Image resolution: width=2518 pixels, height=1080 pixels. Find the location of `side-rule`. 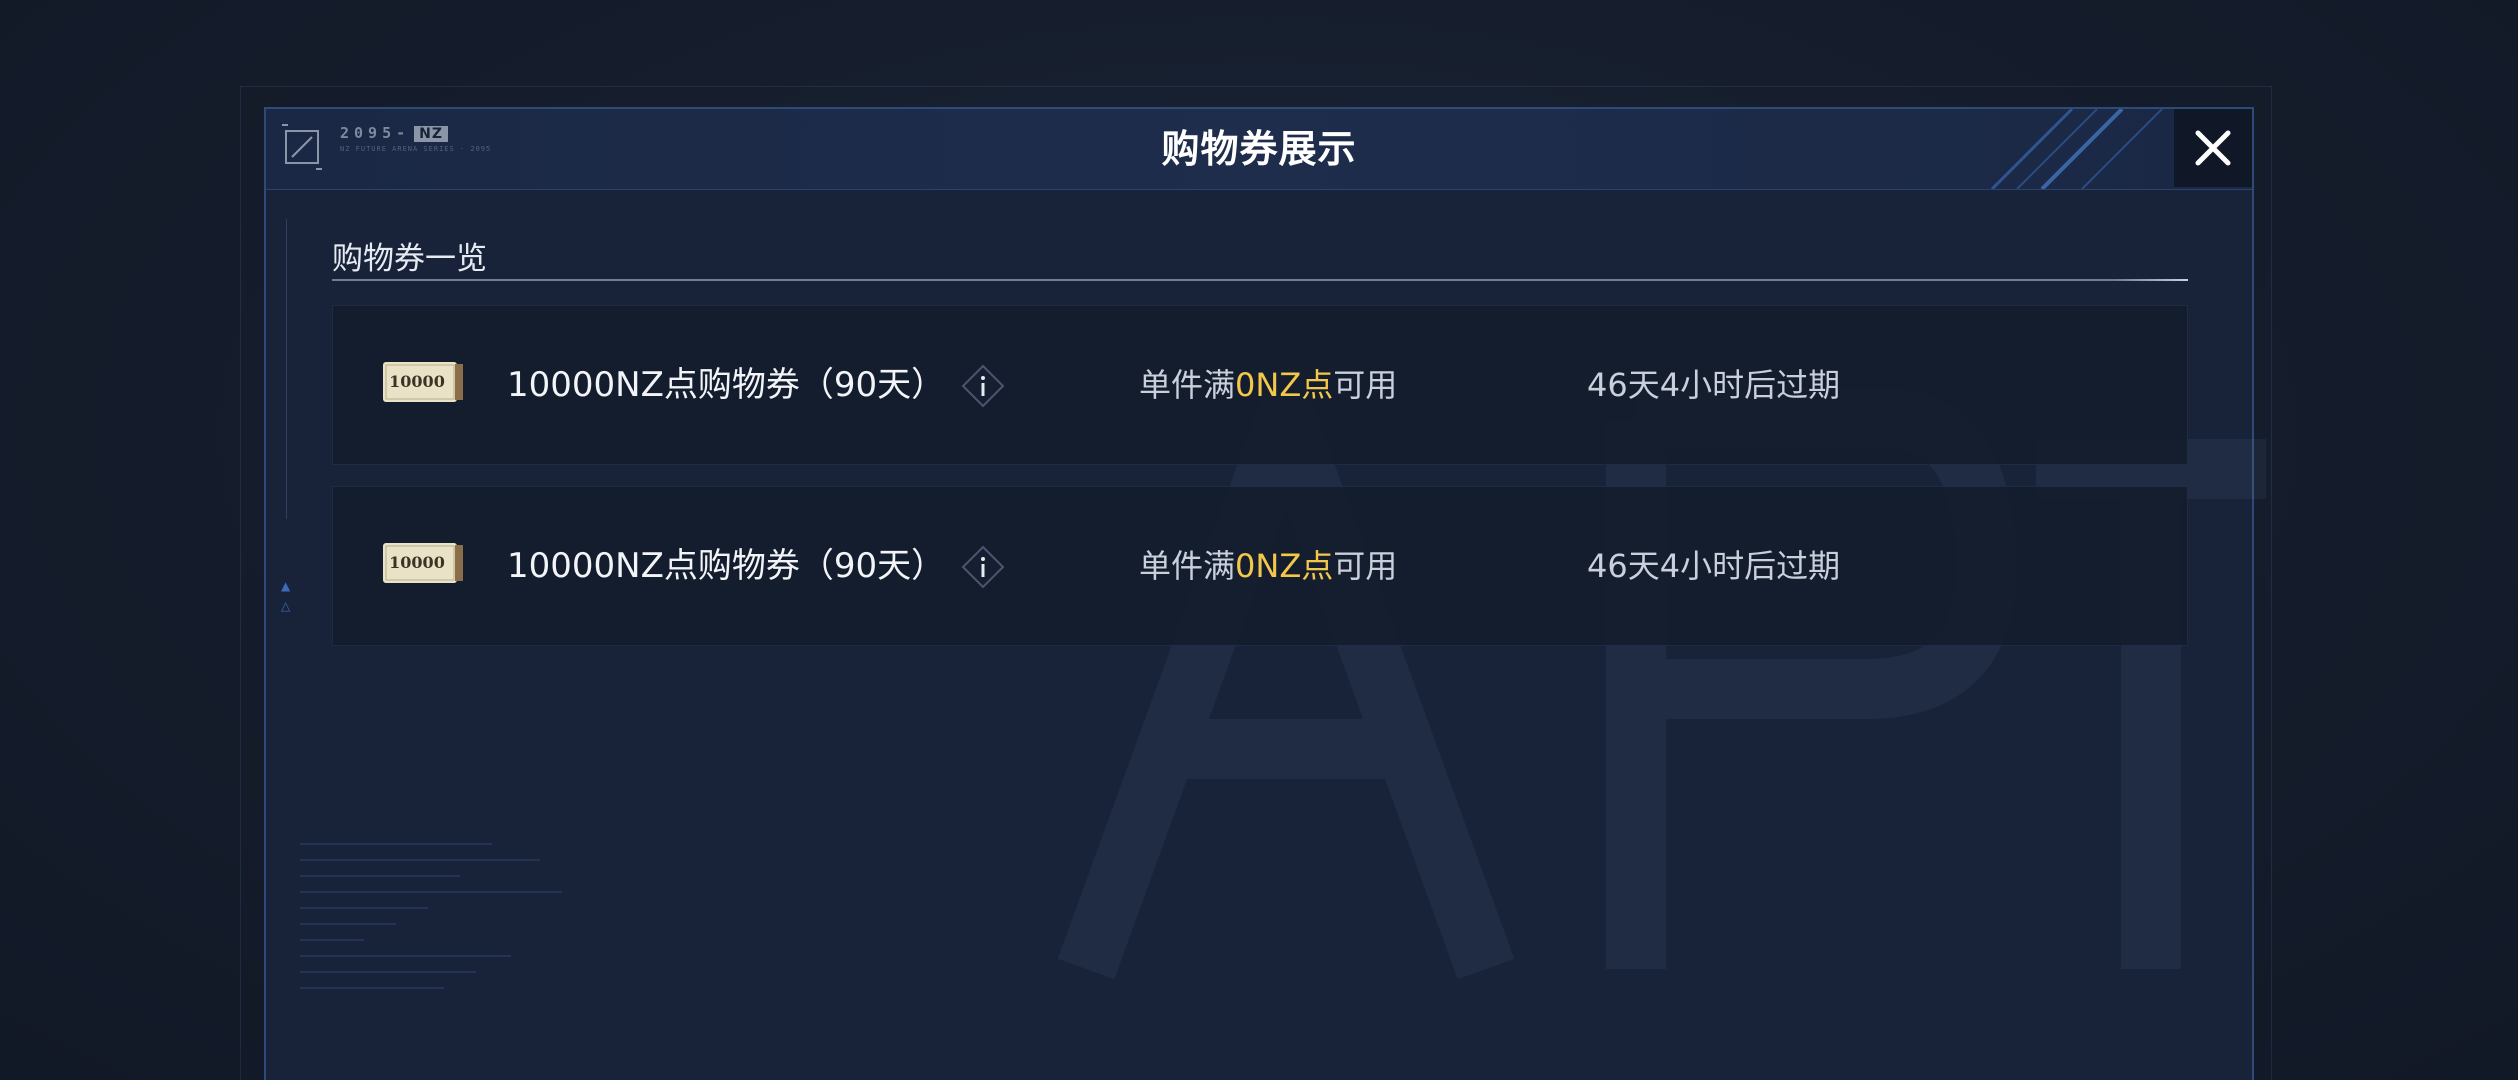

side-rule is located at coordinates (286, 369).